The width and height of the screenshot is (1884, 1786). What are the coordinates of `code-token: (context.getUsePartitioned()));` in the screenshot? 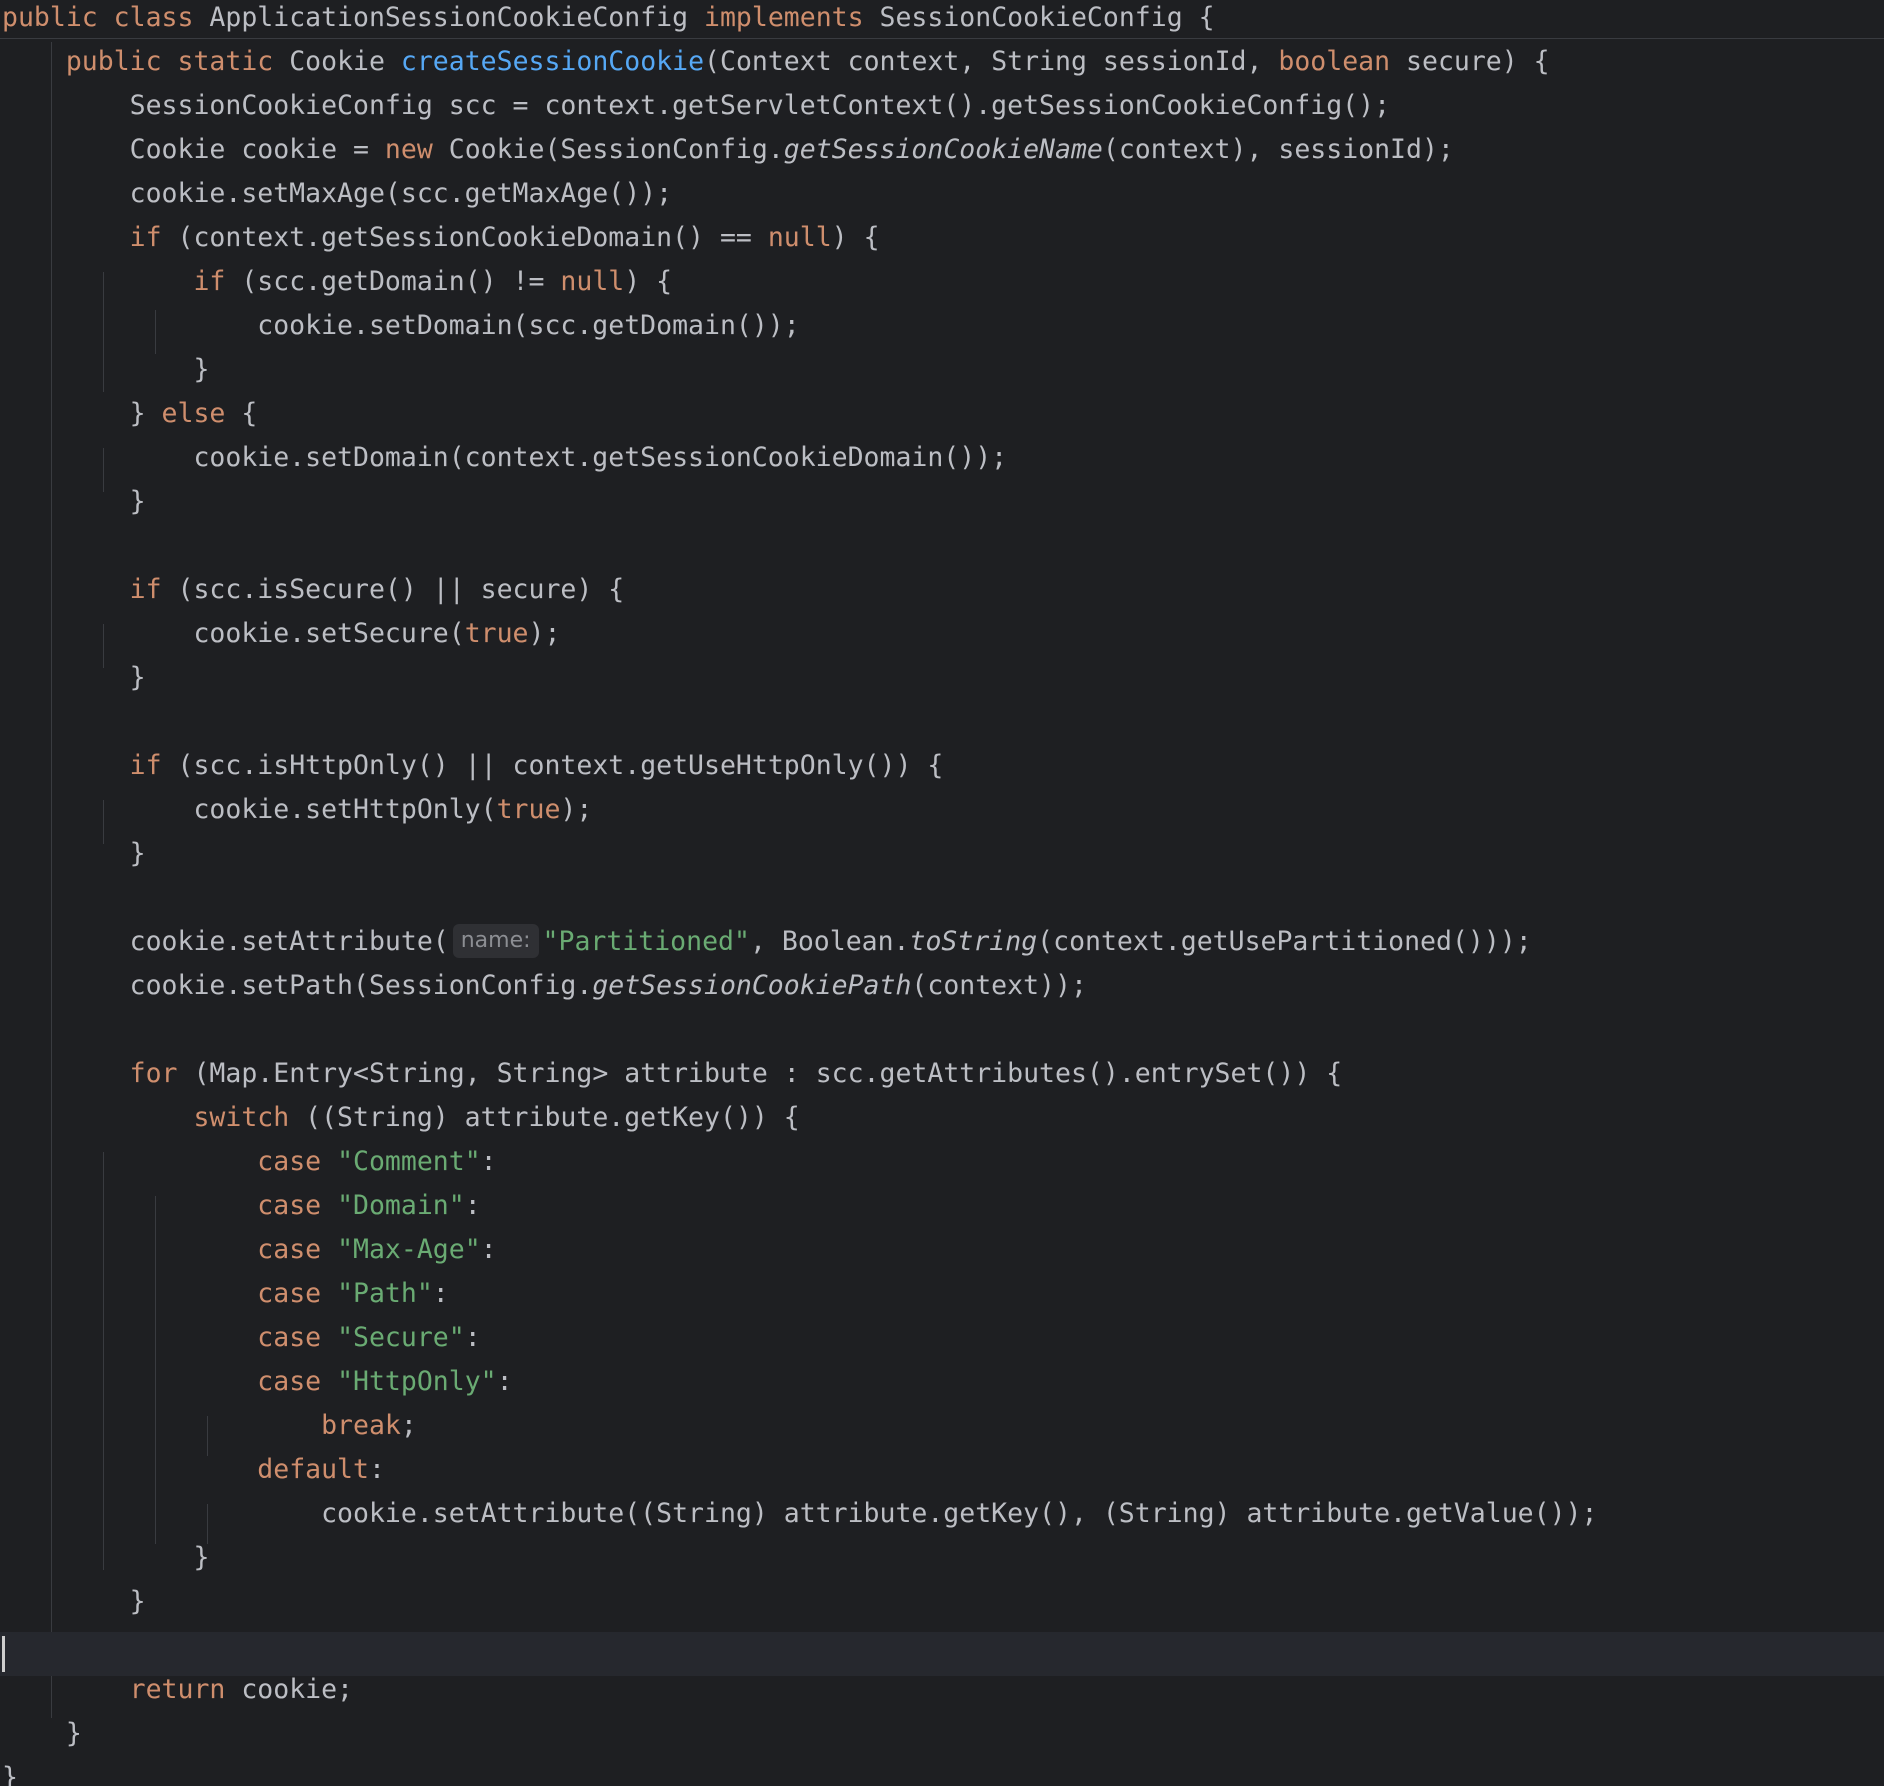 It's located at (1284, 941).